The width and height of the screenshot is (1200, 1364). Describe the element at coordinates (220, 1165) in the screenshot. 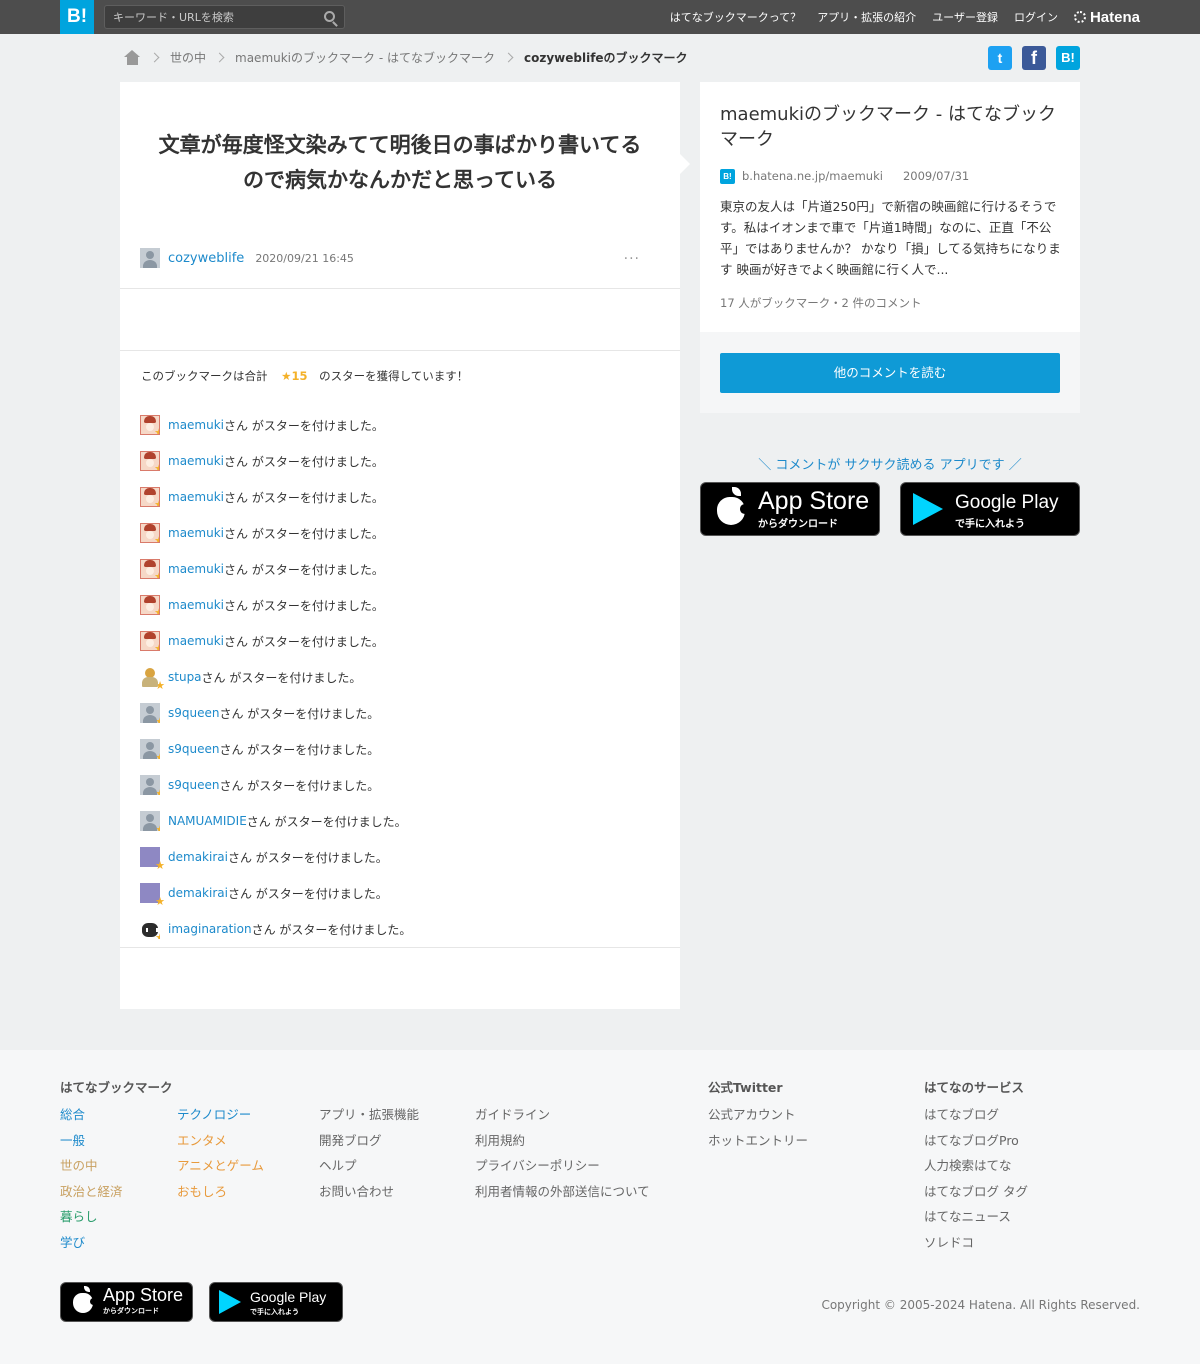

I see `footer-category-link: アニメとゲーム` at that location.